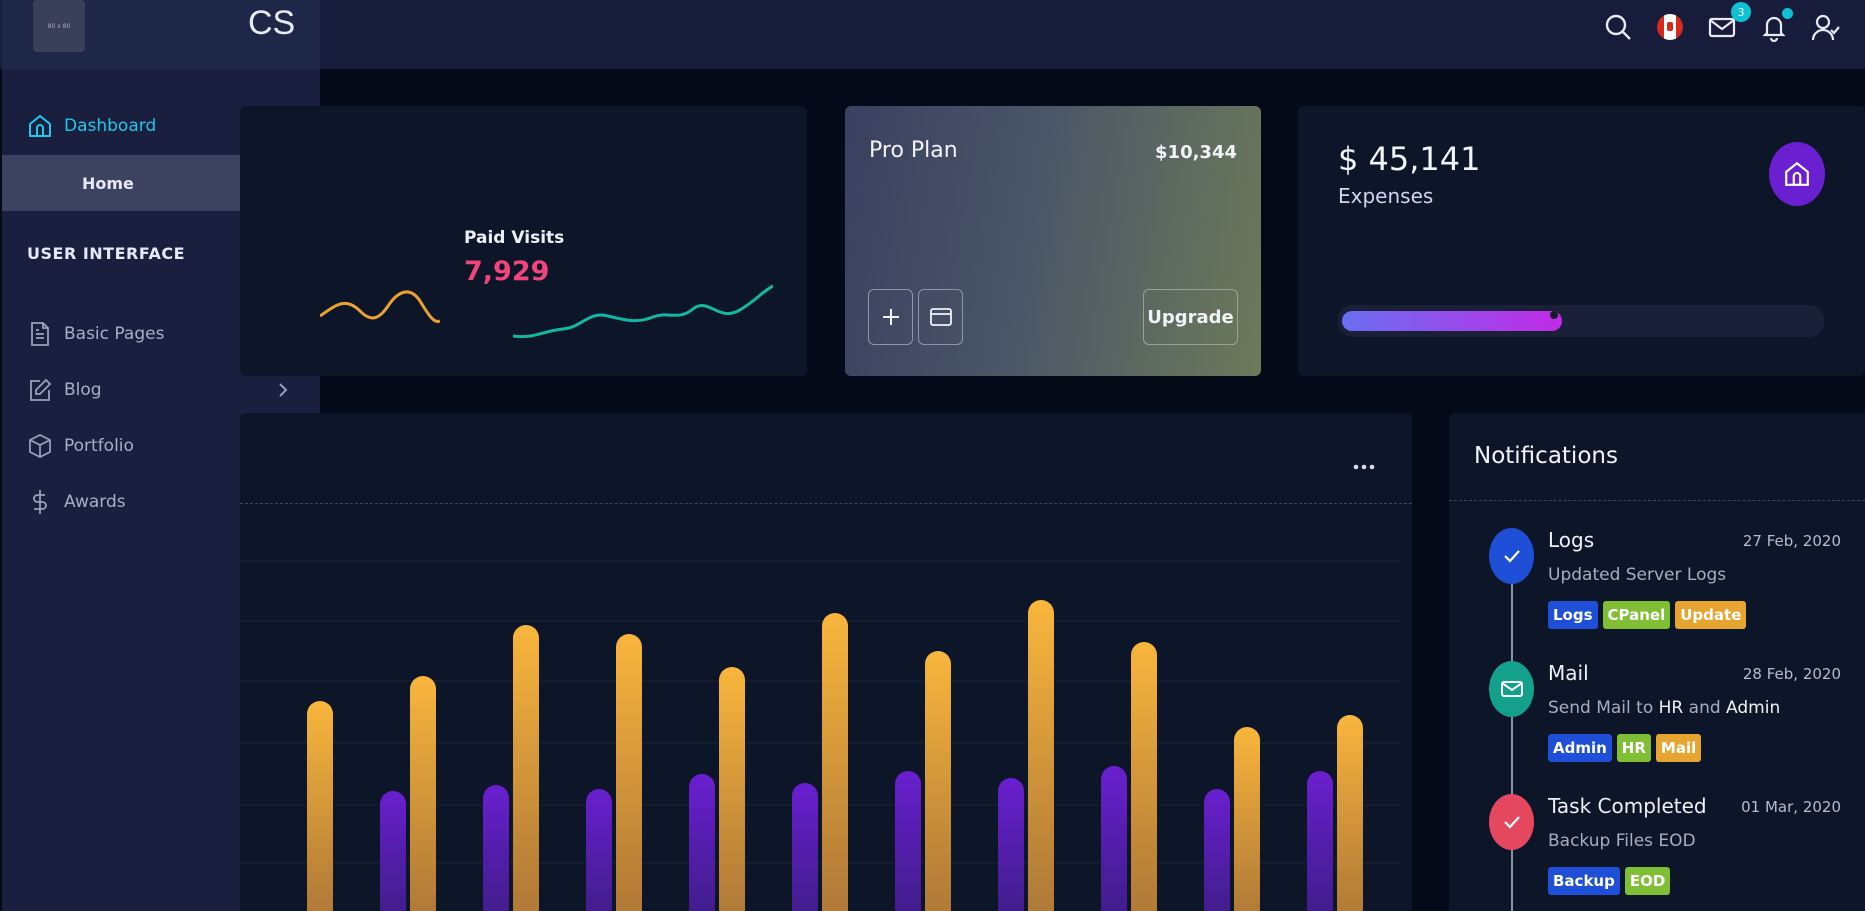  What do you see at coordinates (95, 502) in the screenshot?
I see `sidebar-item-label: Awards` at bounding box center [95, 502].